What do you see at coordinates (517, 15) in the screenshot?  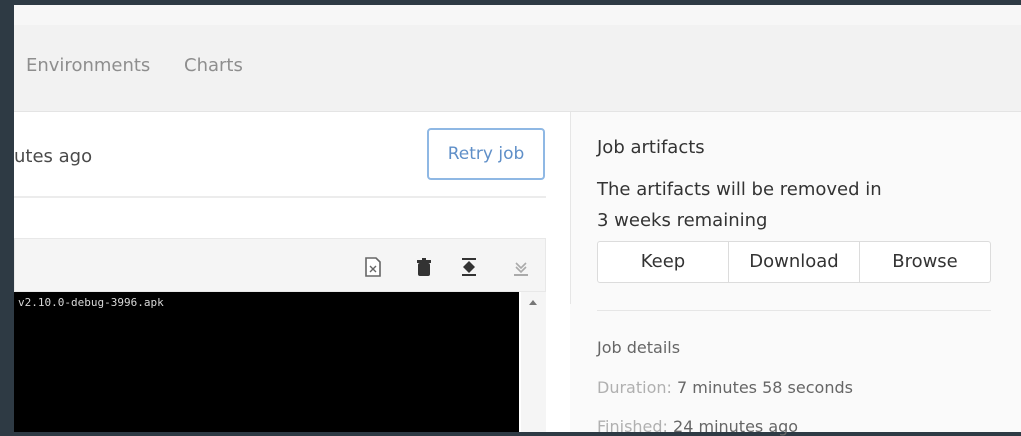 I see `top-strip` at bounding box center [517, 15].